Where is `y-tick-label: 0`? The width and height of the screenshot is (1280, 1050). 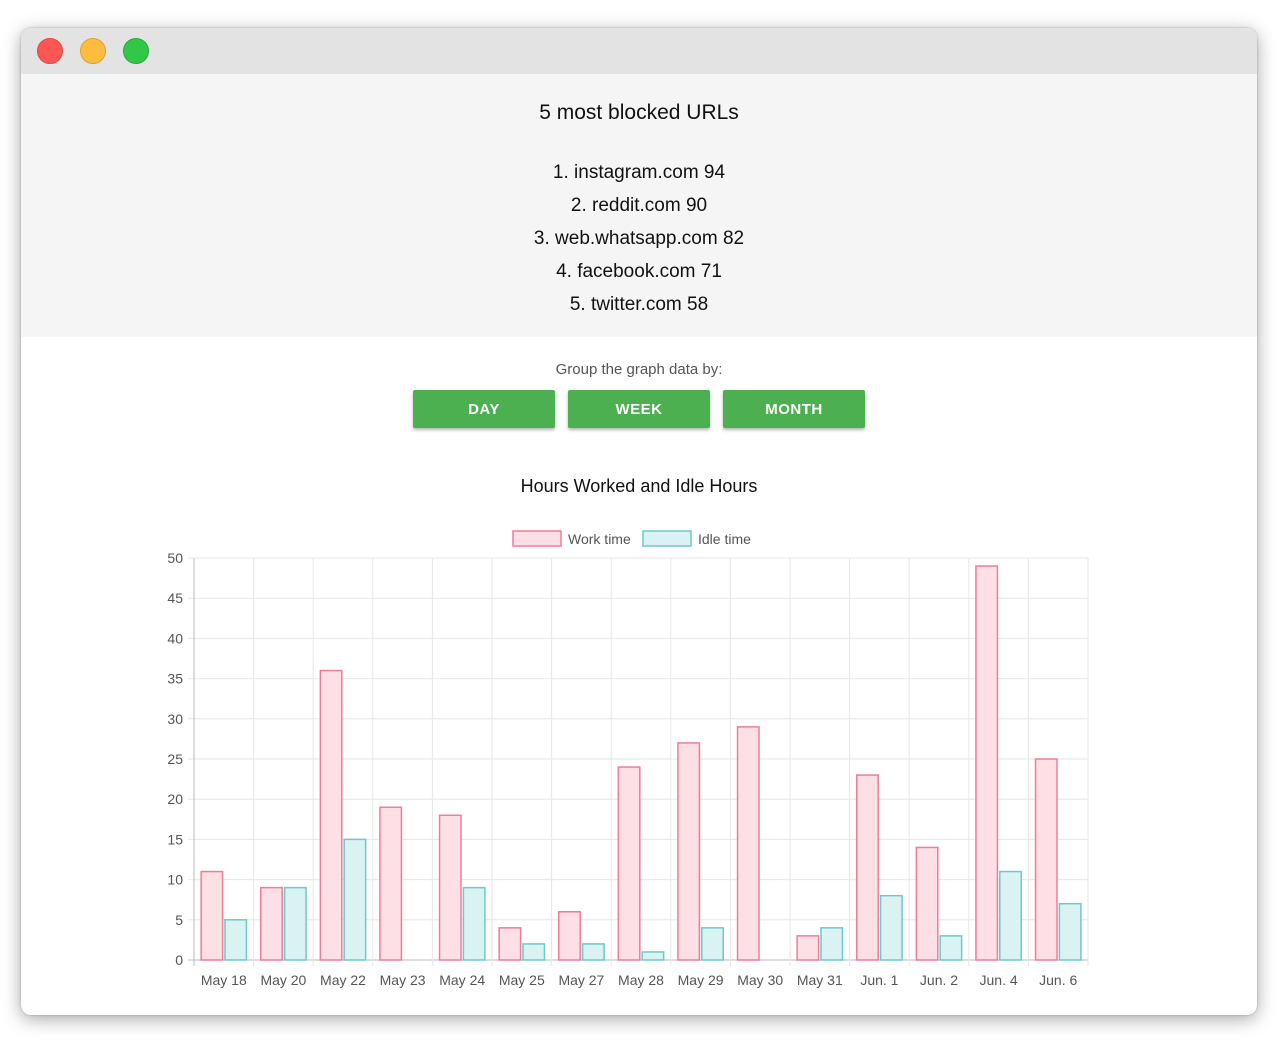 y-tick-label: 0 is located at coordinates (179, 960).